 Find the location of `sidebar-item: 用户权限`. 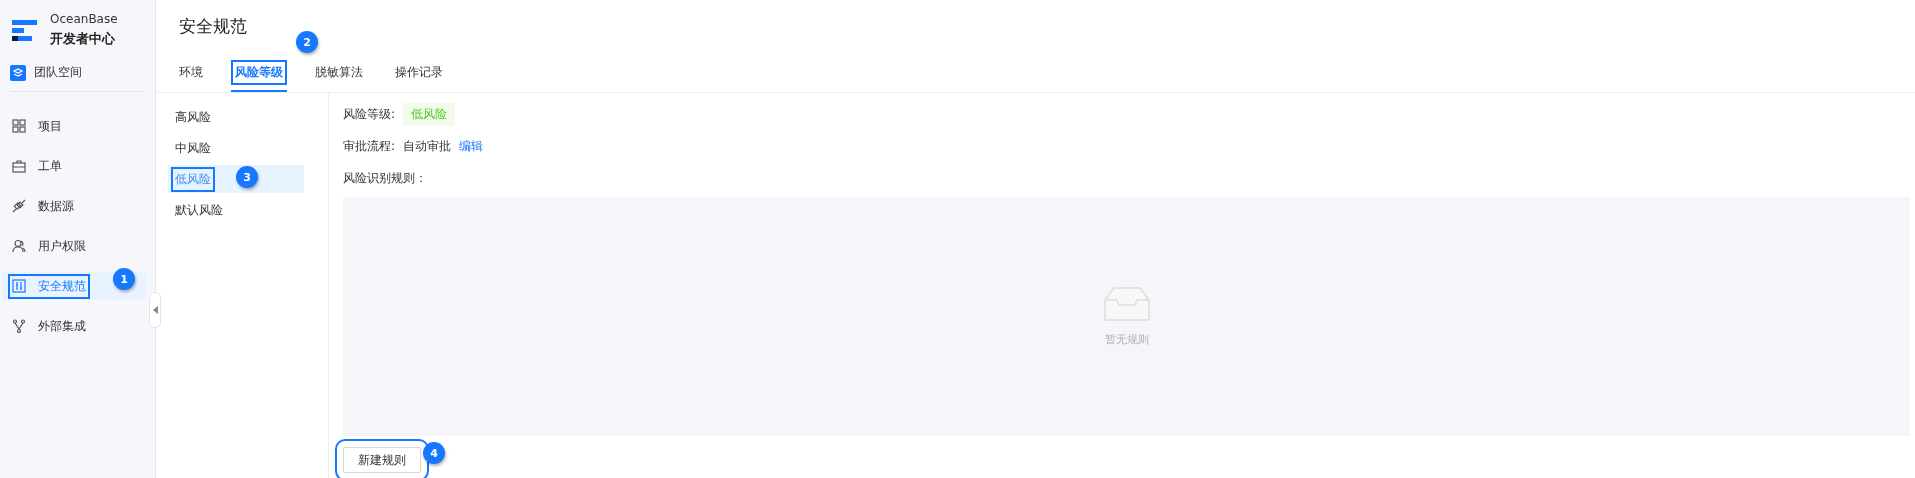

sidebar-item: 用户权限 is located at coordinates (74, 246).